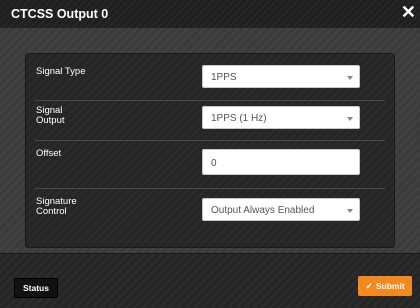  I want to click on check-icon: ✓, so click(369, 285).